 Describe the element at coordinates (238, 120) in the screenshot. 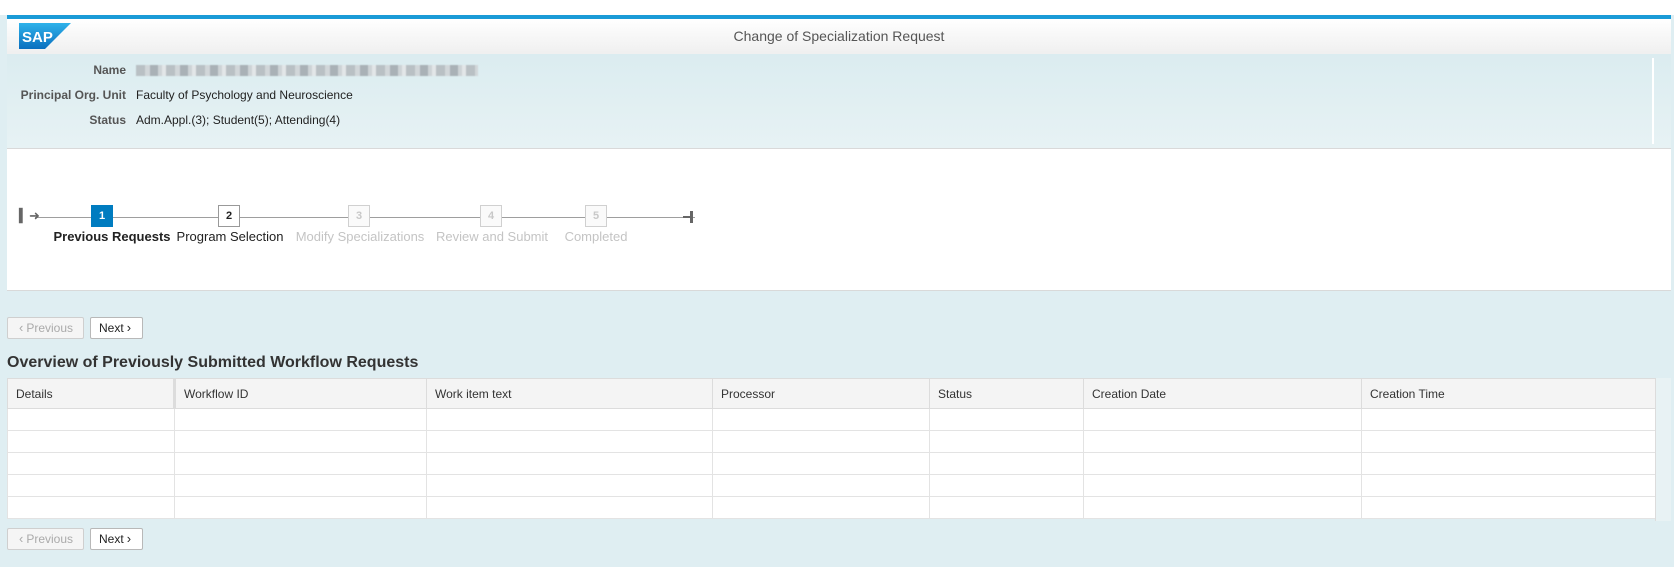

I see `status-value: Adm.Appl.(3); Student(5); Attending(4)` at that location.